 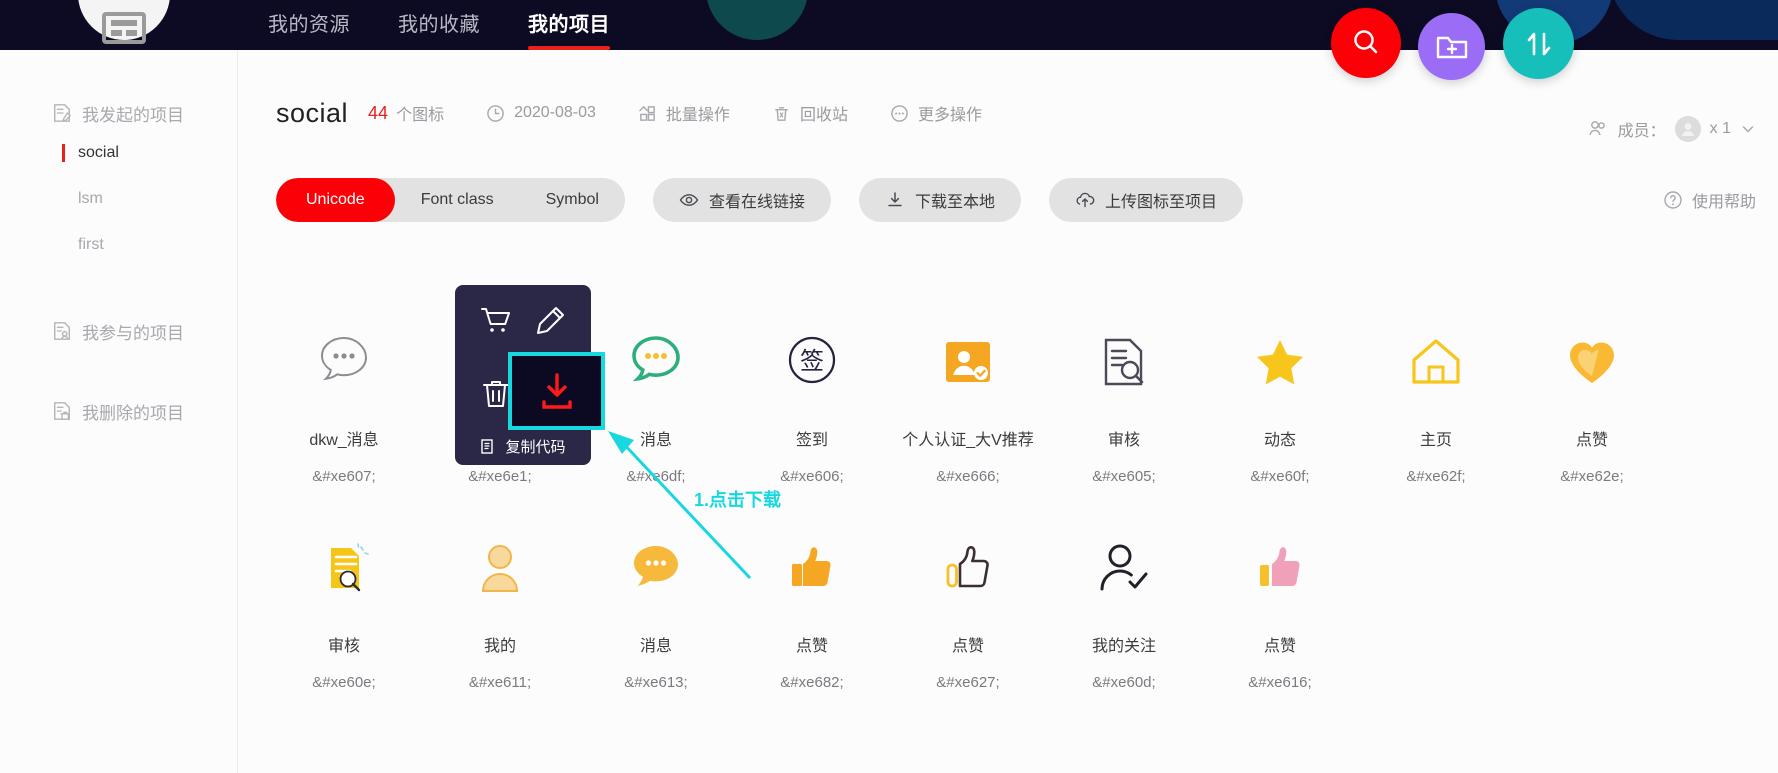 I want to click on star-yellow-icon, so click(x=1280, y=362).